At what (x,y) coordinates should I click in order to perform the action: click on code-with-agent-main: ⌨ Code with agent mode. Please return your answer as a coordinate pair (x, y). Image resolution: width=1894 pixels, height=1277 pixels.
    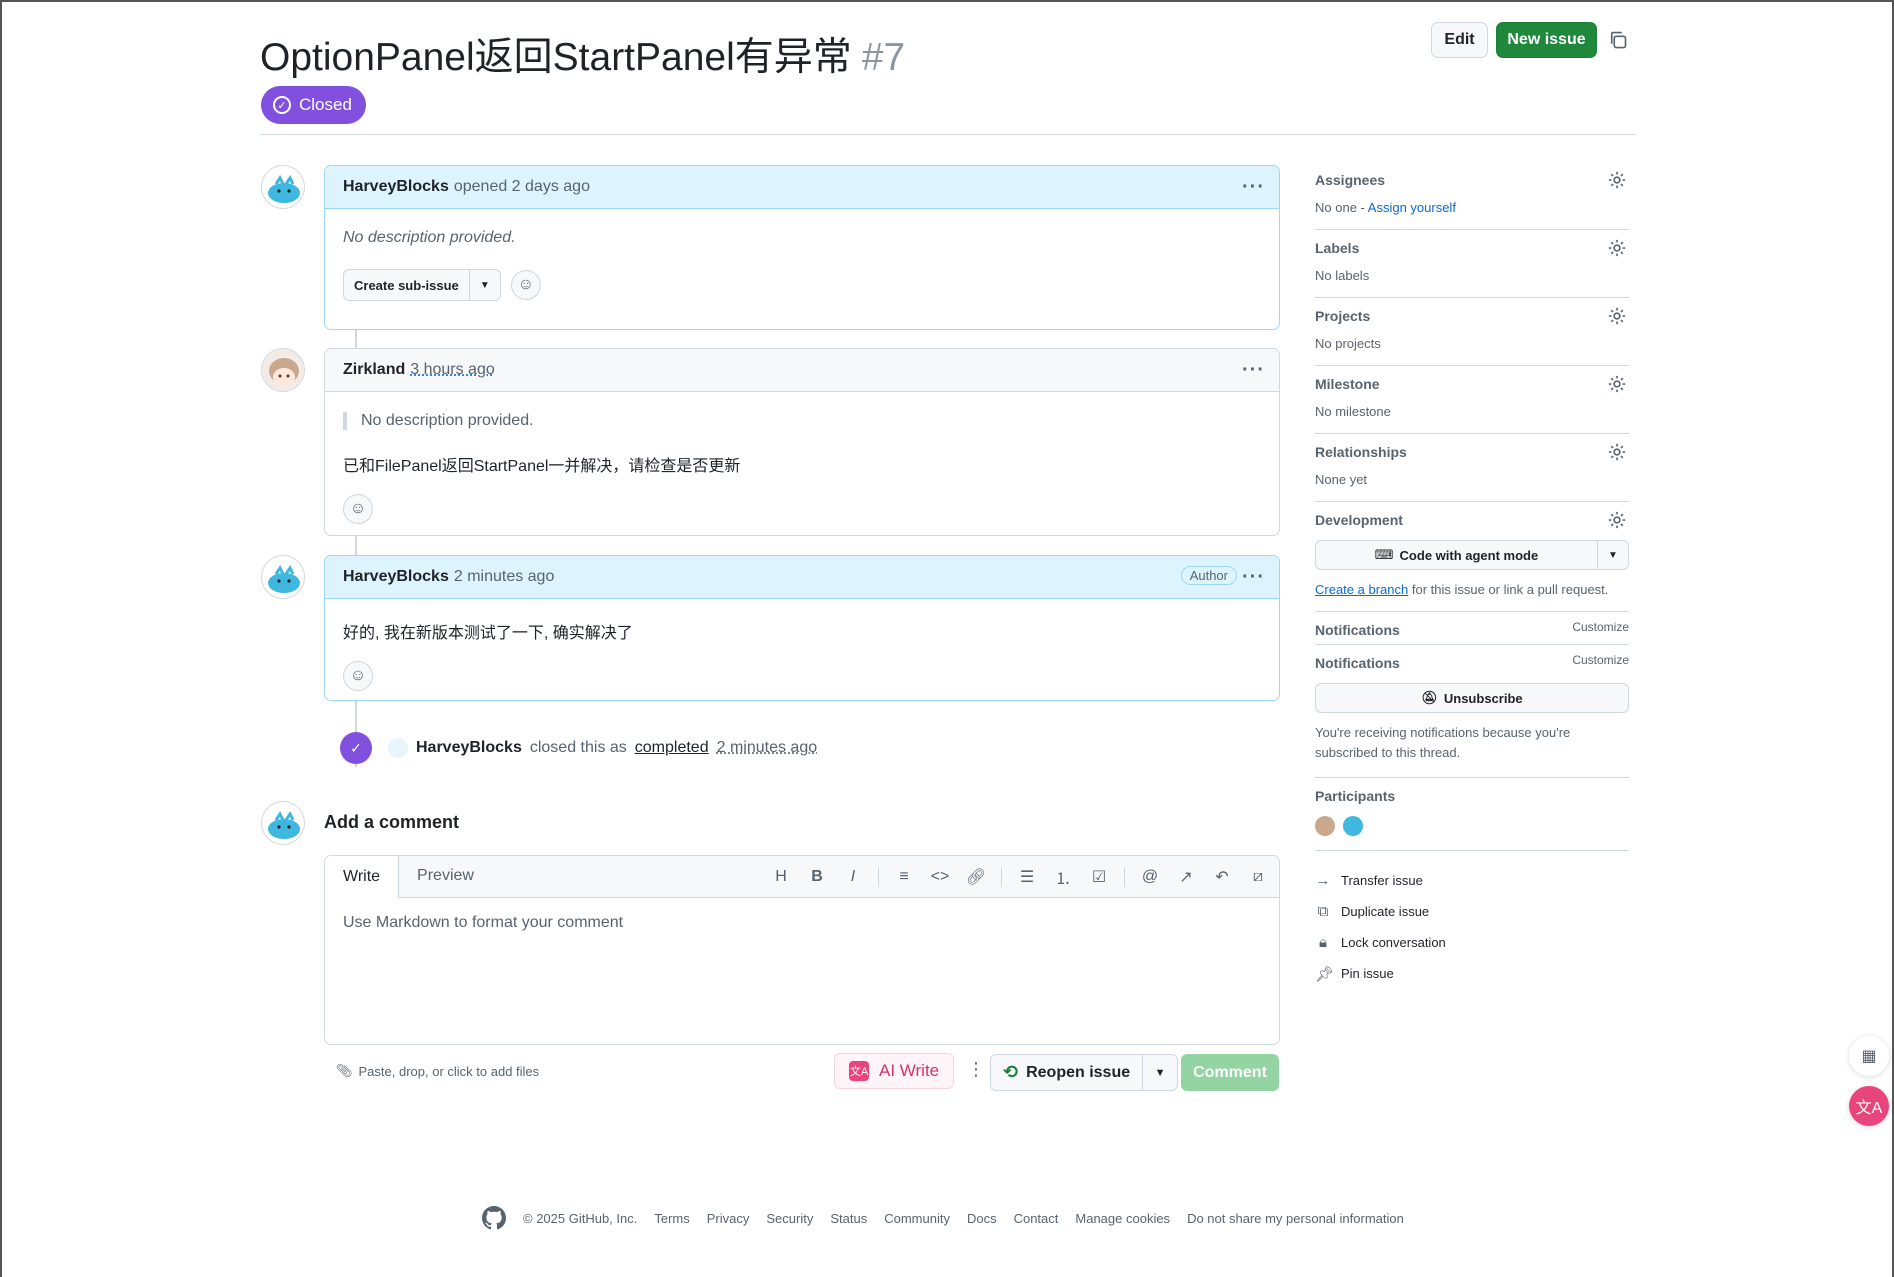
    Looking at the image, I should click on (1457, 555).